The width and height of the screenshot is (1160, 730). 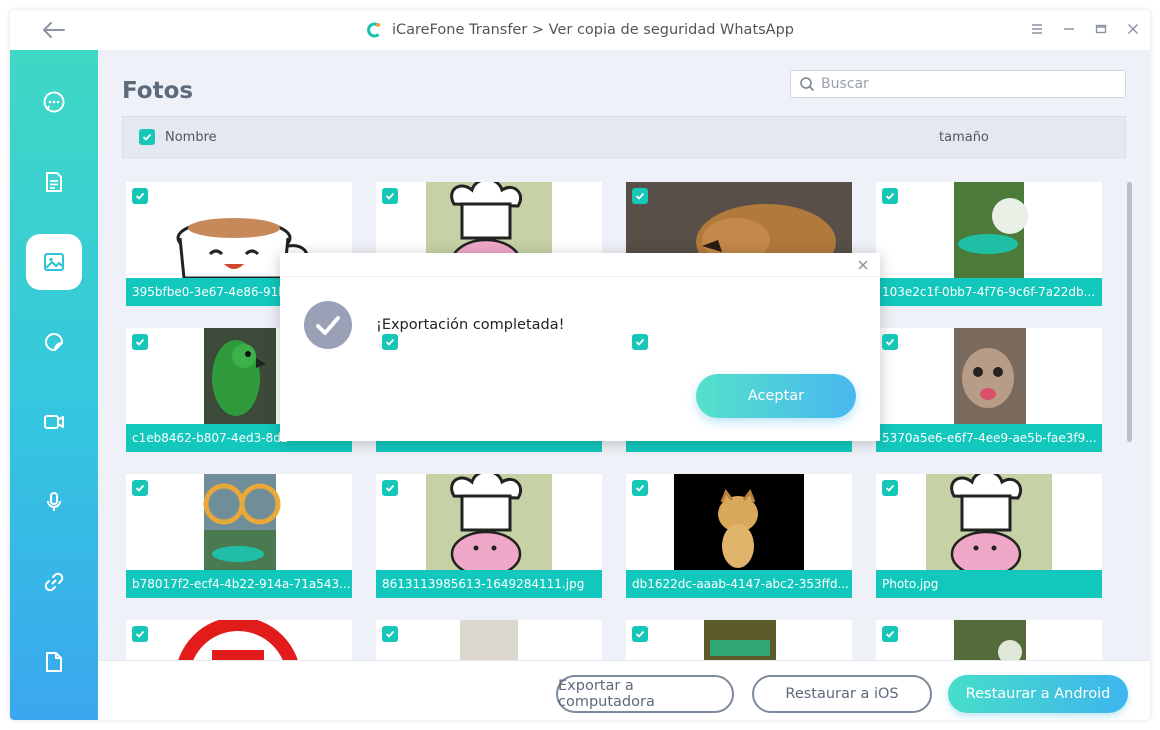 I want to click on success-check-icon, so click(x=328, y=325).